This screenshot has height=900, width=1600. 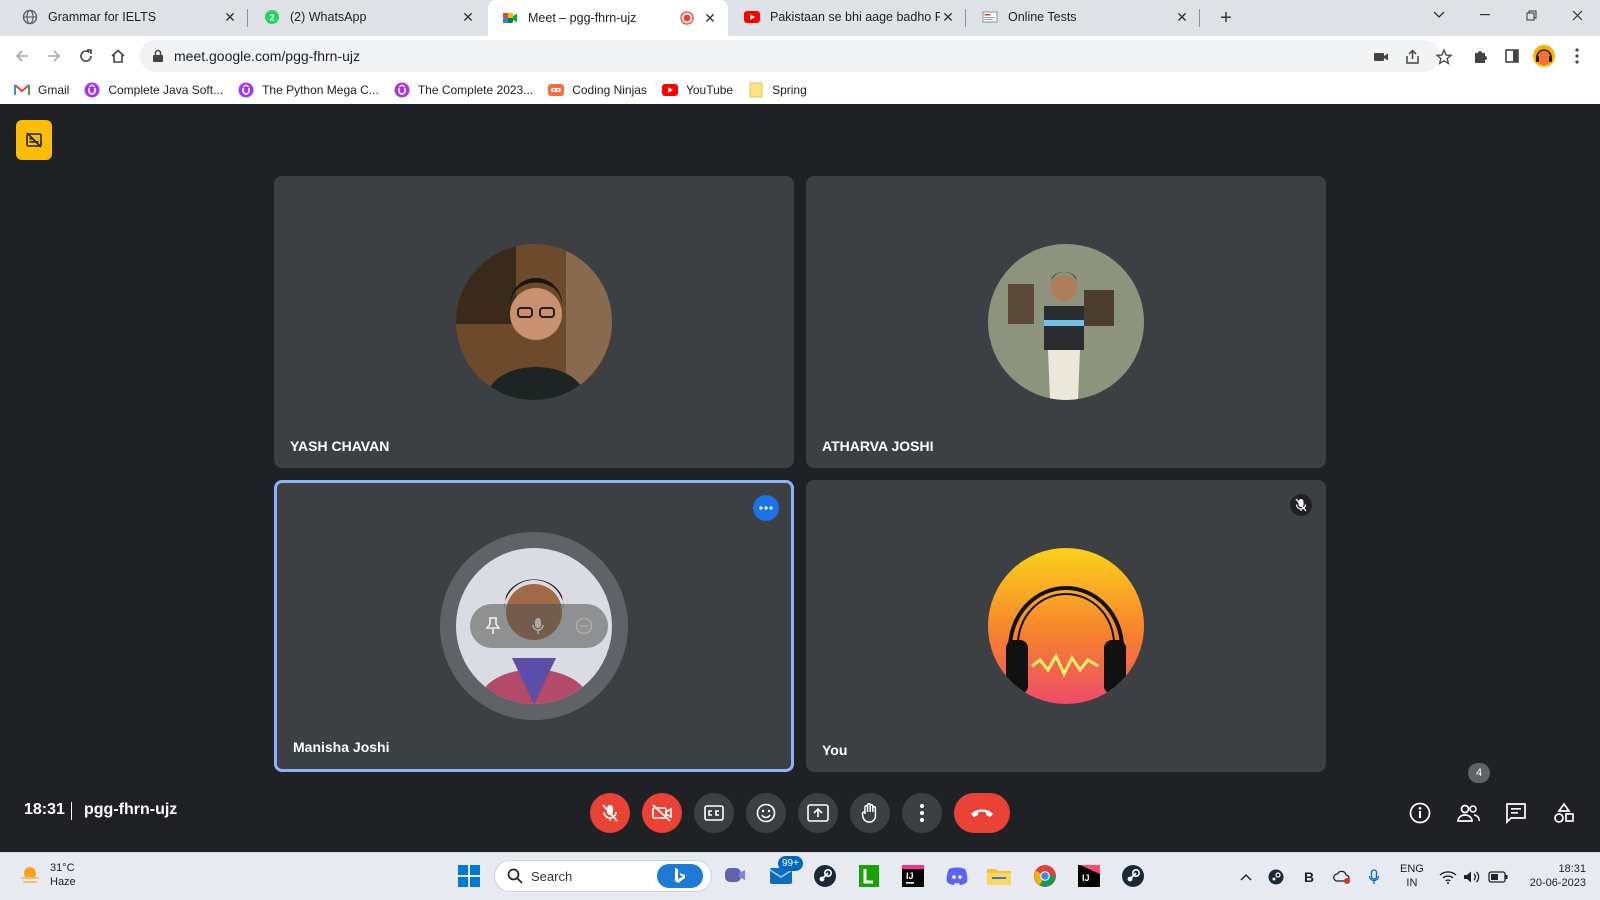 I want to click on chevron-up-icon, so click(x=1246, y=877).